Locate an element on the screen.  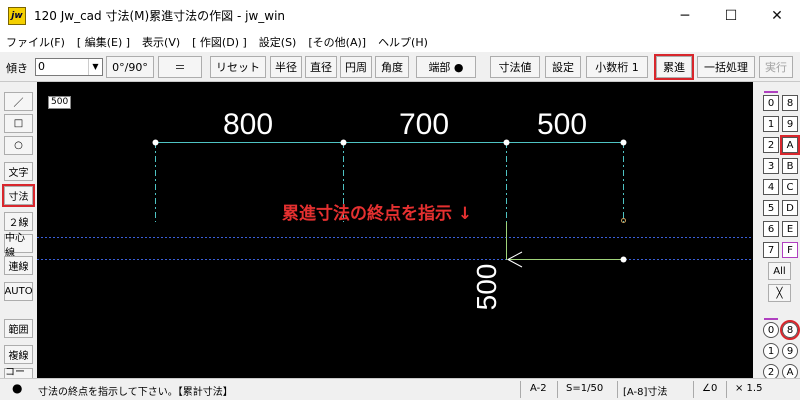
layer-E-button: E is located at coordinates (790, 229).